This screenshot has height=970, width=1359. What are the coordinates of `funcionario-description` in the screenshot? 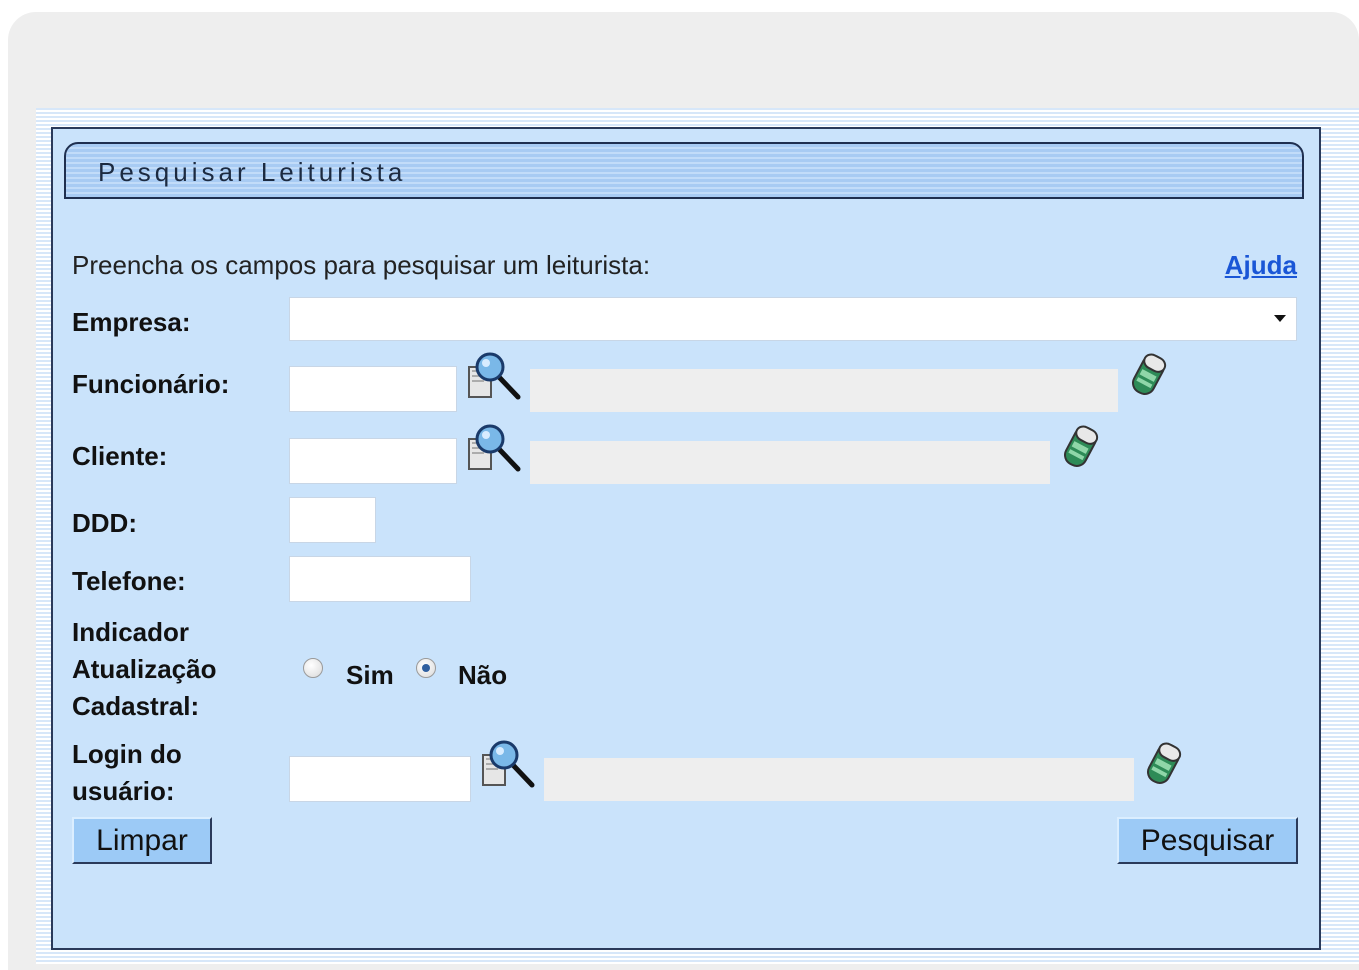 It's located at (824, 390).